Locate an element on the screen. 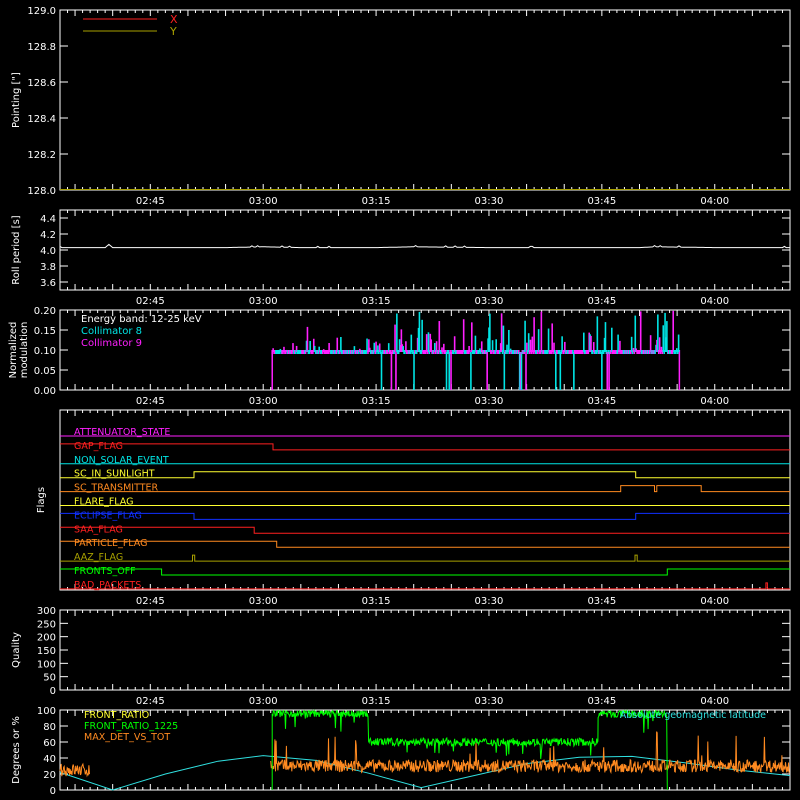 The height and width of the screenshot is (800, 800). flag-label: NON_SOLAR_EVENT is located at coordinates (121, 460).